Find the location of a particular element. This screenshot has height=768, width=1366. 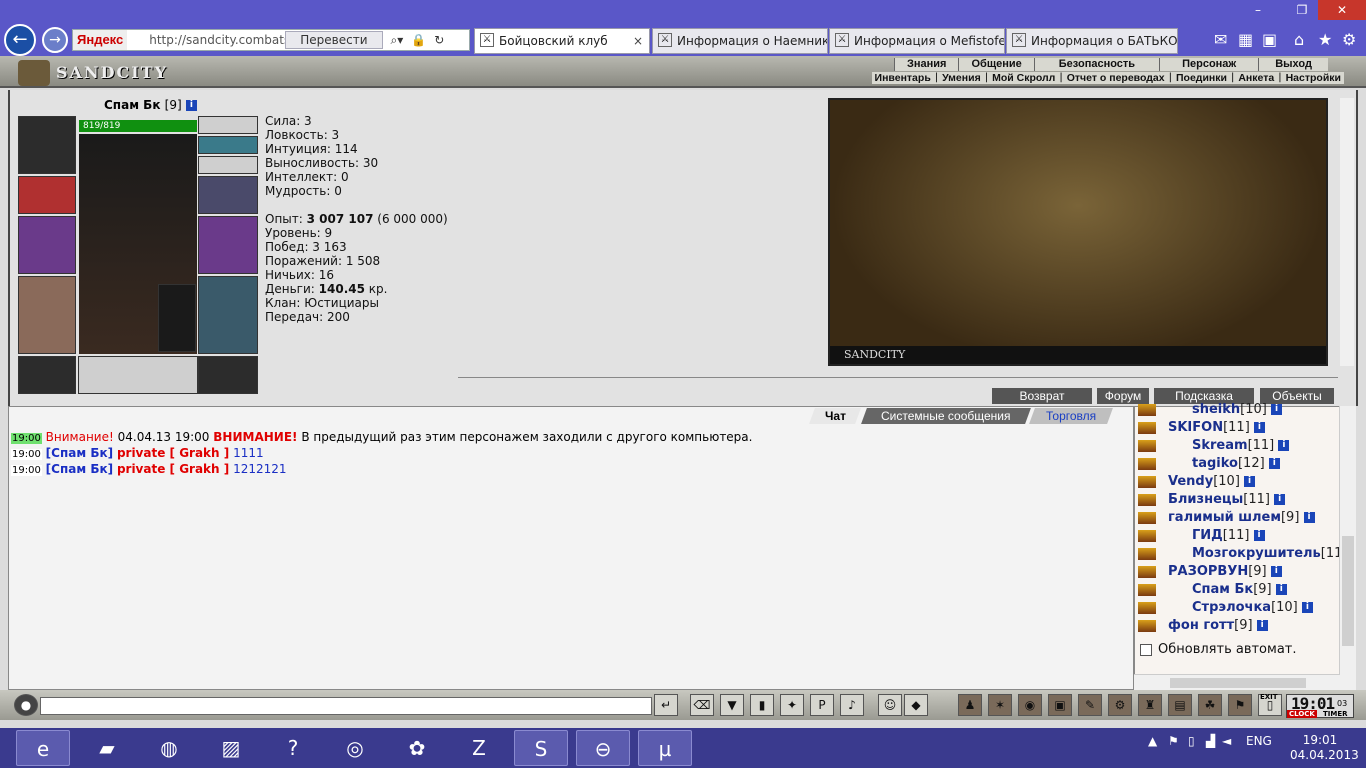

translit-icon: P is located at coordinates (822, 705).